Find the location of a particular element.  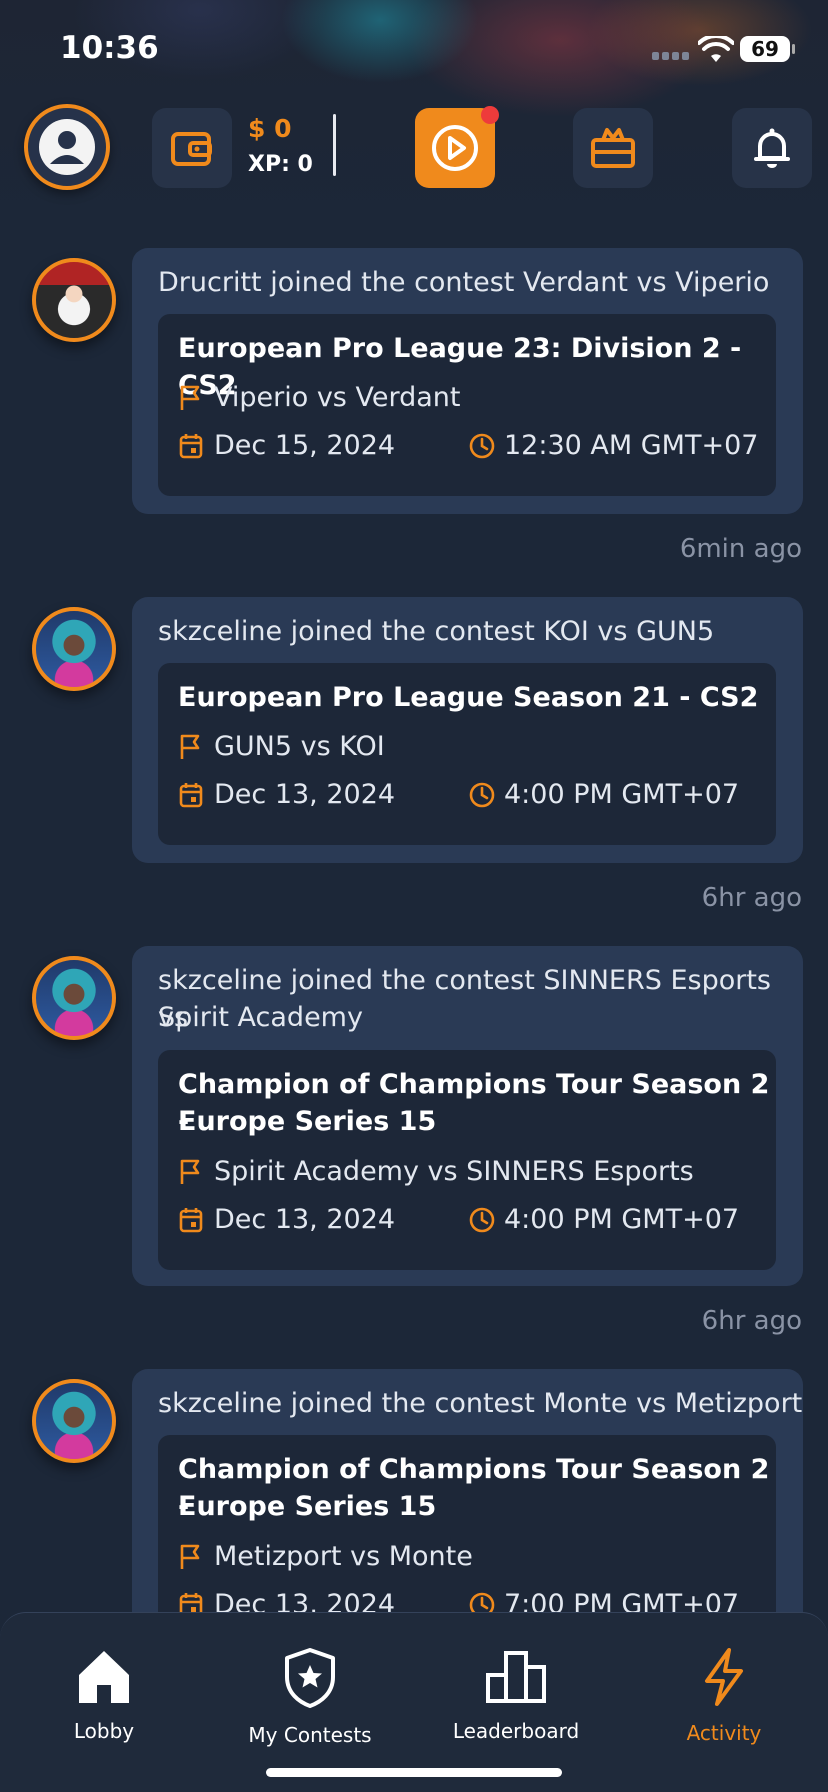

date-row: Dec 15, 2024 is located at coordinates (286, 445).